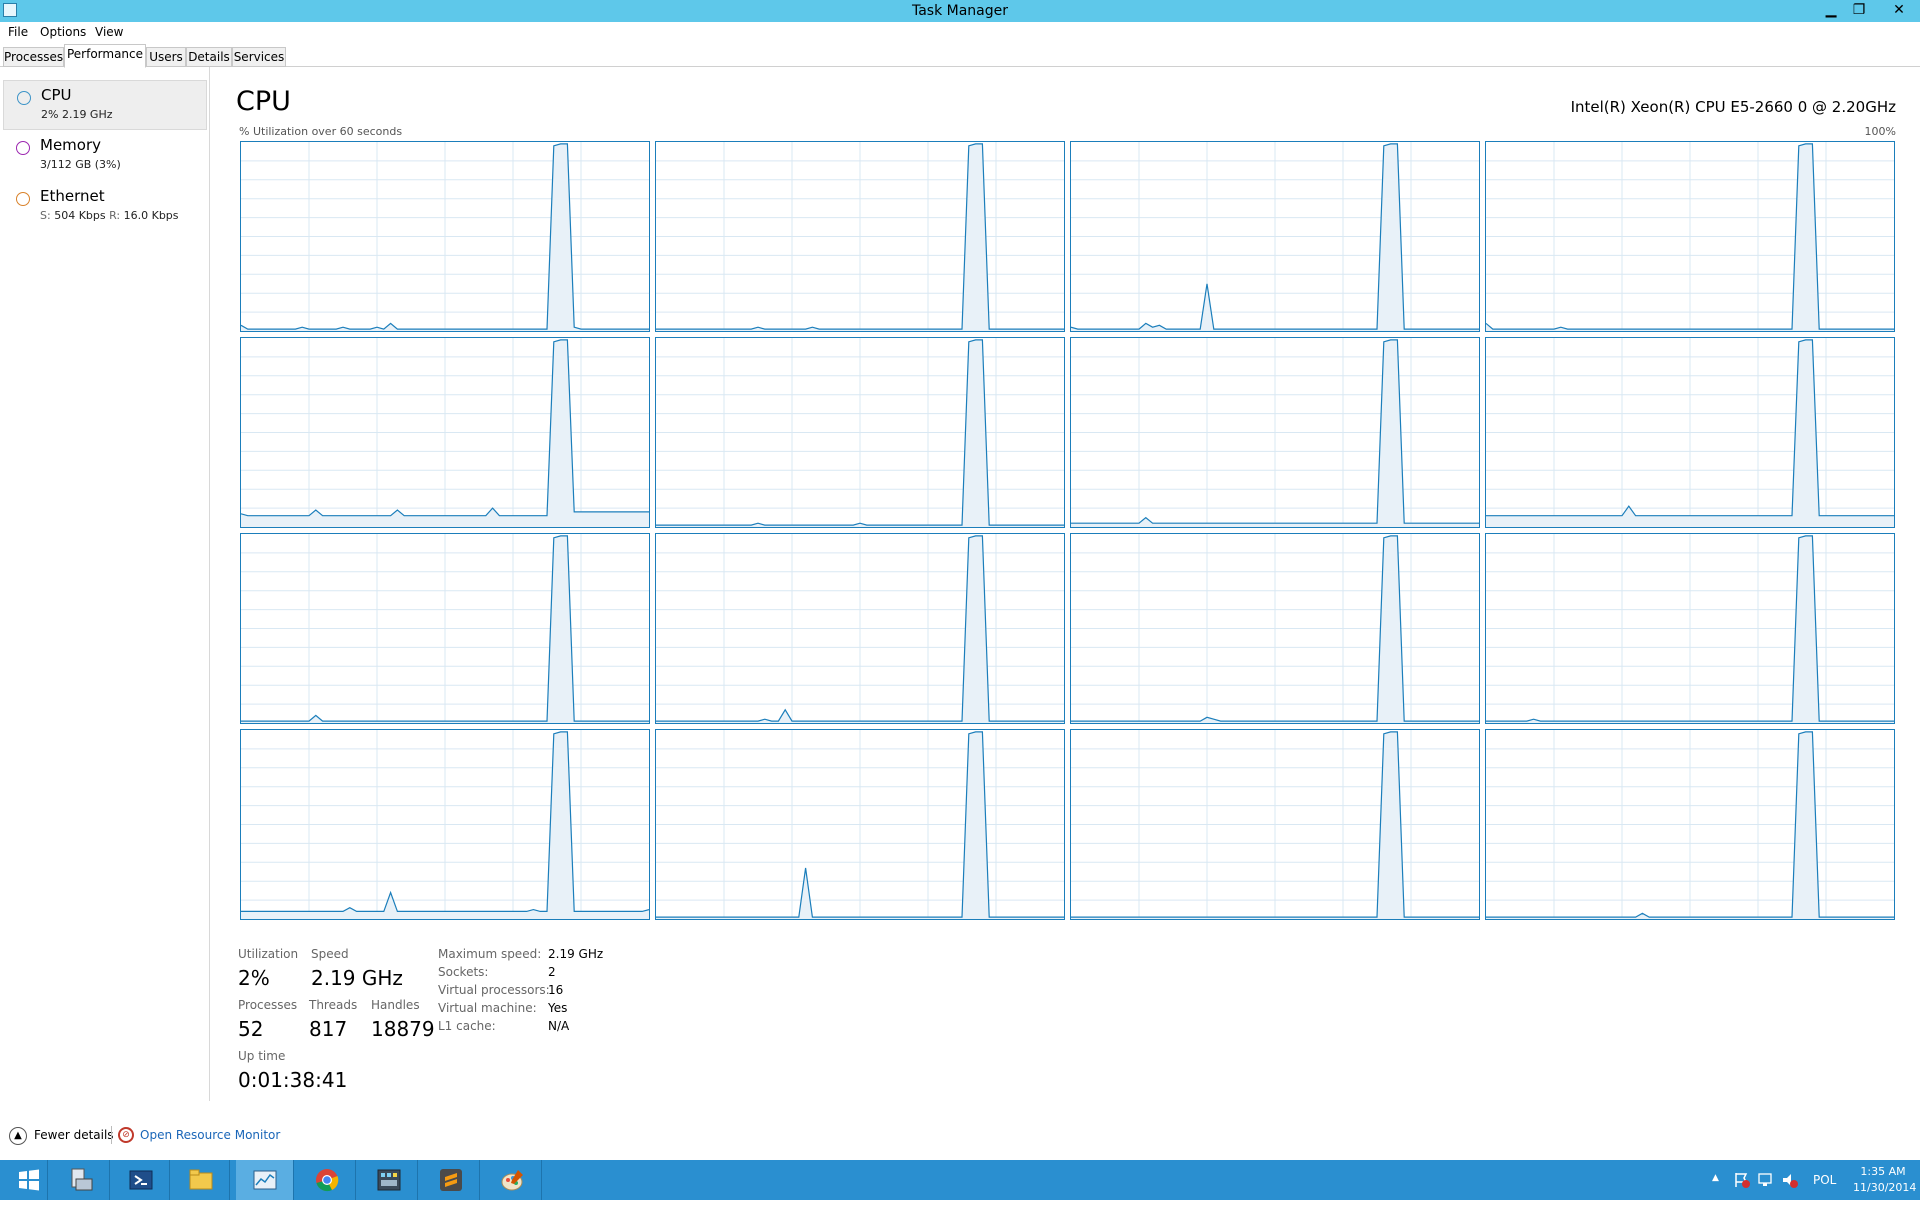 This screenshot has width=1920, height=1213. Describe the element at coordinates (24, 98) in the screenshot. I see `cpu-ring-icon` at that location.